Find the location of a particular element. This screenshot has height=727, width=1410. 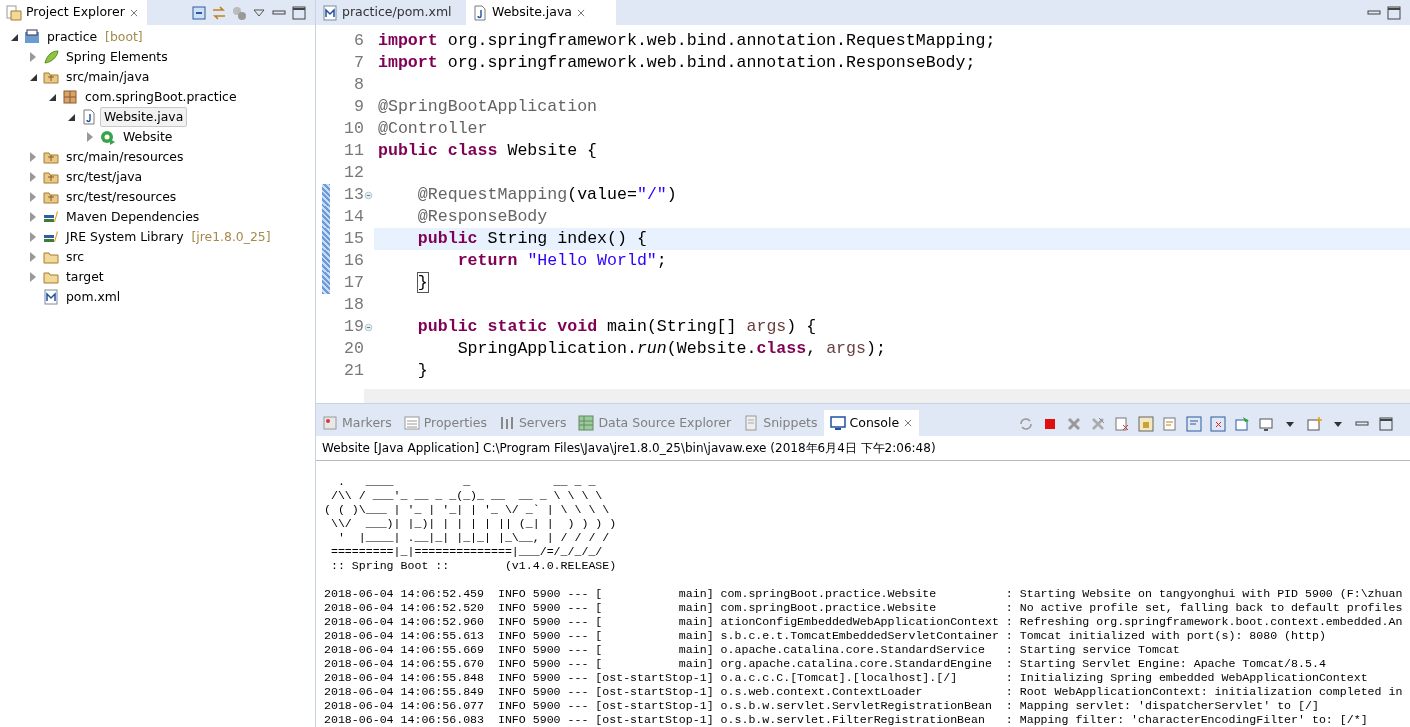

view-tab: Console is located at coordinates (871, 423).